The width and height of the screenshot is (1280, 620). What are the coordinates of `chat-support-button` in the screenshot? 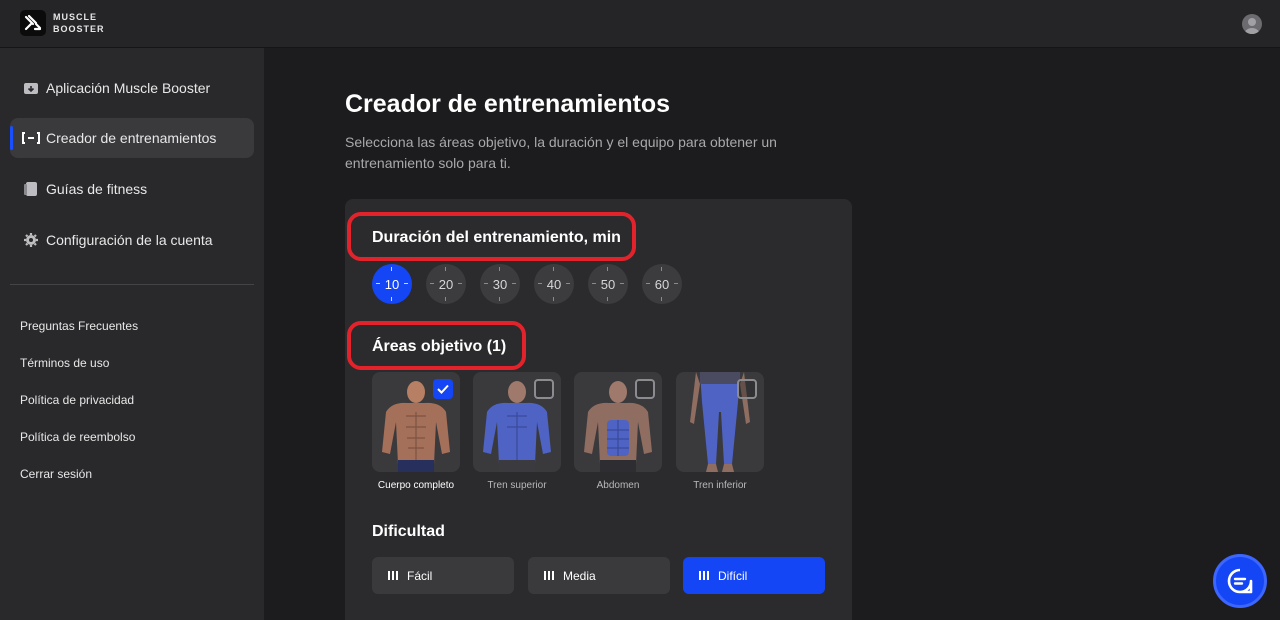 It's located at (1240, 581).